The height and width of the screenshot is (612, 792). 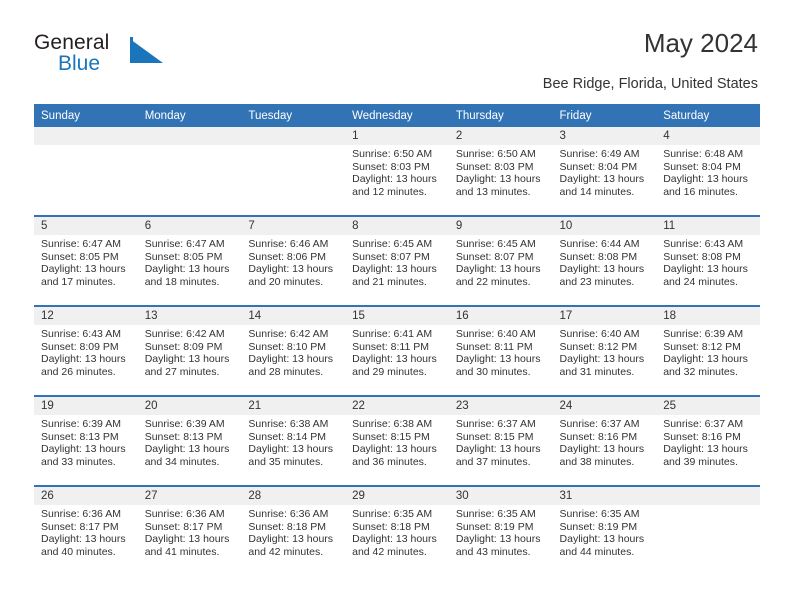 I want to click on sunset-text: Sunset: 8:16 PM, so click(x=598, y=436).